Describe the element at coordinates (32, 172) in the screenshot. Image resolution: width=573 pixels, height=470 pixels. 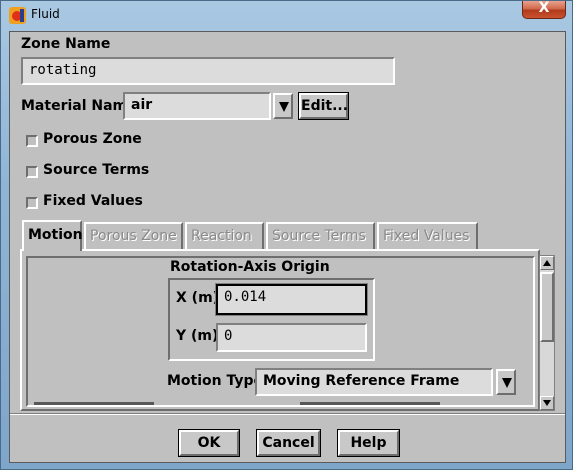
I see `source-terms-checkbox` at that location.